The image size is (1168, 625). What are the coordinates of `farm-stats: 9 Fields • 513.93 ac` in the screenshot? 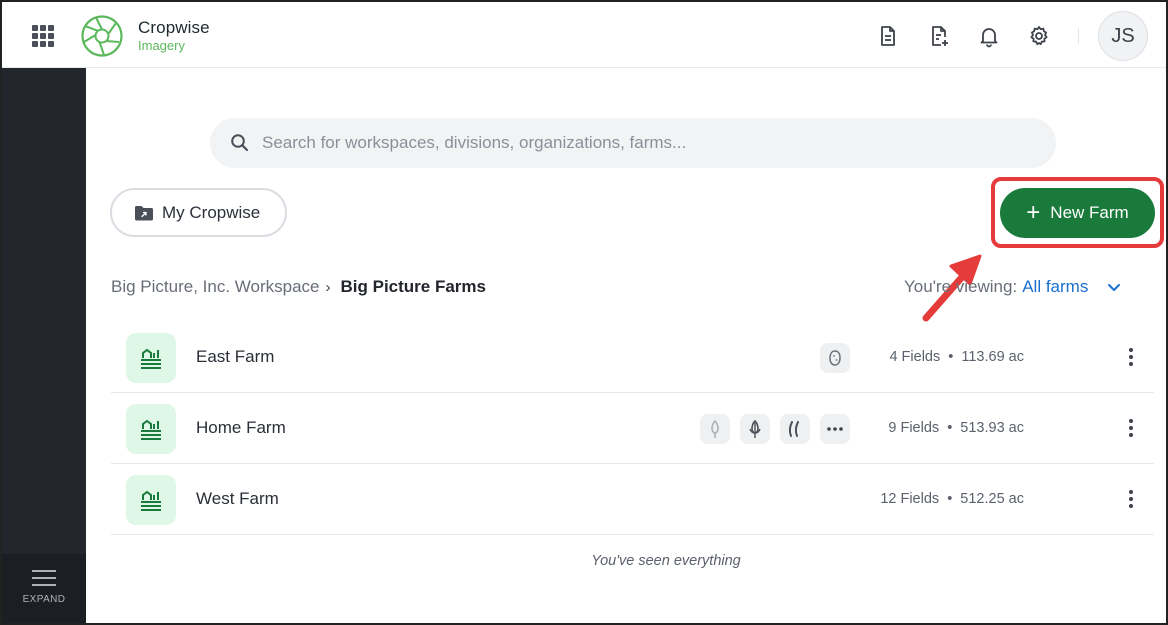 It's located at (956, 428).